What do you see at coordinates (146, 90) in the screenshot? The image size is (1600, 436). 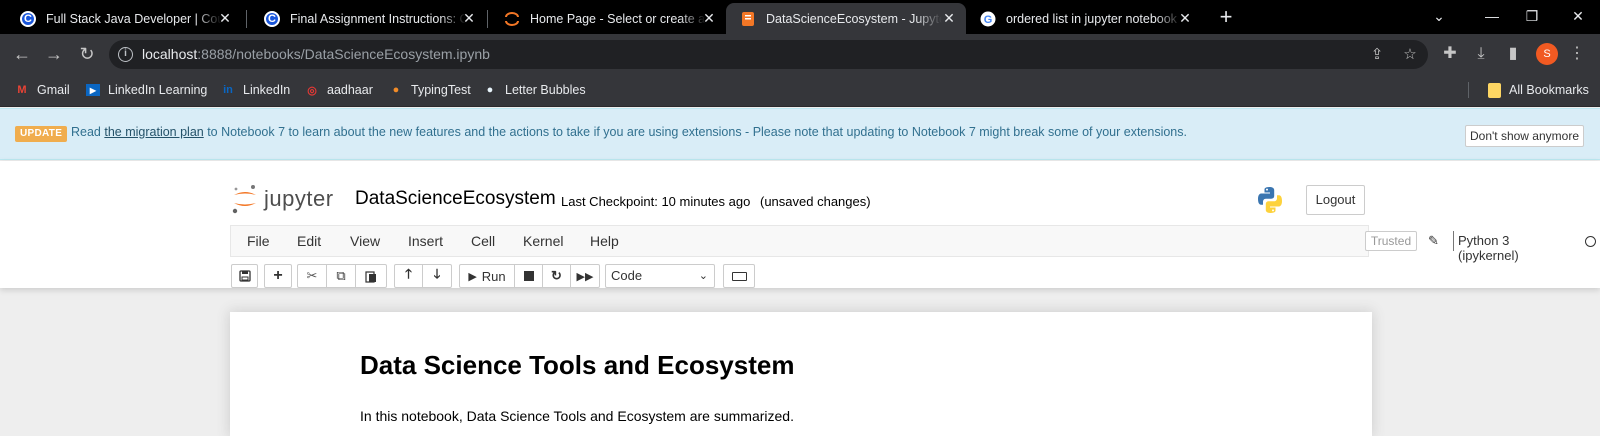 I see `bookmark-linkedin-learning: ▶ LinkedIn Learning` at bounding box center [146, 90].